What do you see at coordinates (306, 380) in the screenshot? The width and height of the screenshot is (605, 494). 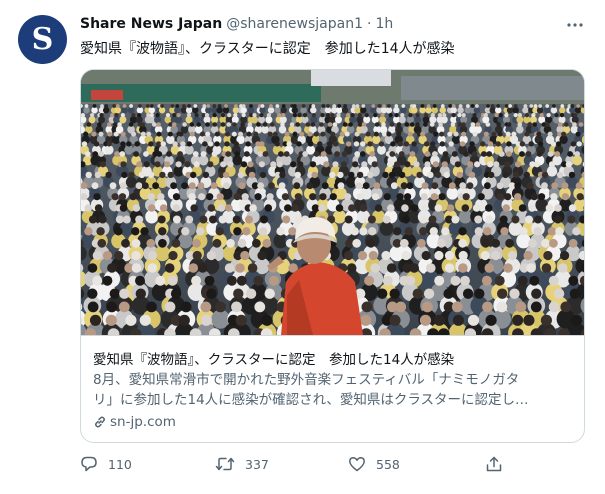 I see `card-description-line: 8月、愛知県常滑市で開かれた野外音楽フェスティバル「ナミモノガタ` at bounding box center [306, 380].